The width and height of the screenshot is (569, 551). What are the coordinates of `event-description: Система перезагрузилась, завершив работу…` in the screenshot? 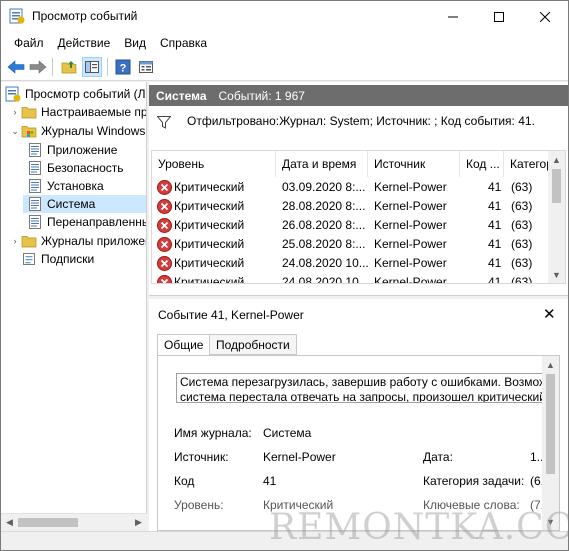 It's located at (363, 388).